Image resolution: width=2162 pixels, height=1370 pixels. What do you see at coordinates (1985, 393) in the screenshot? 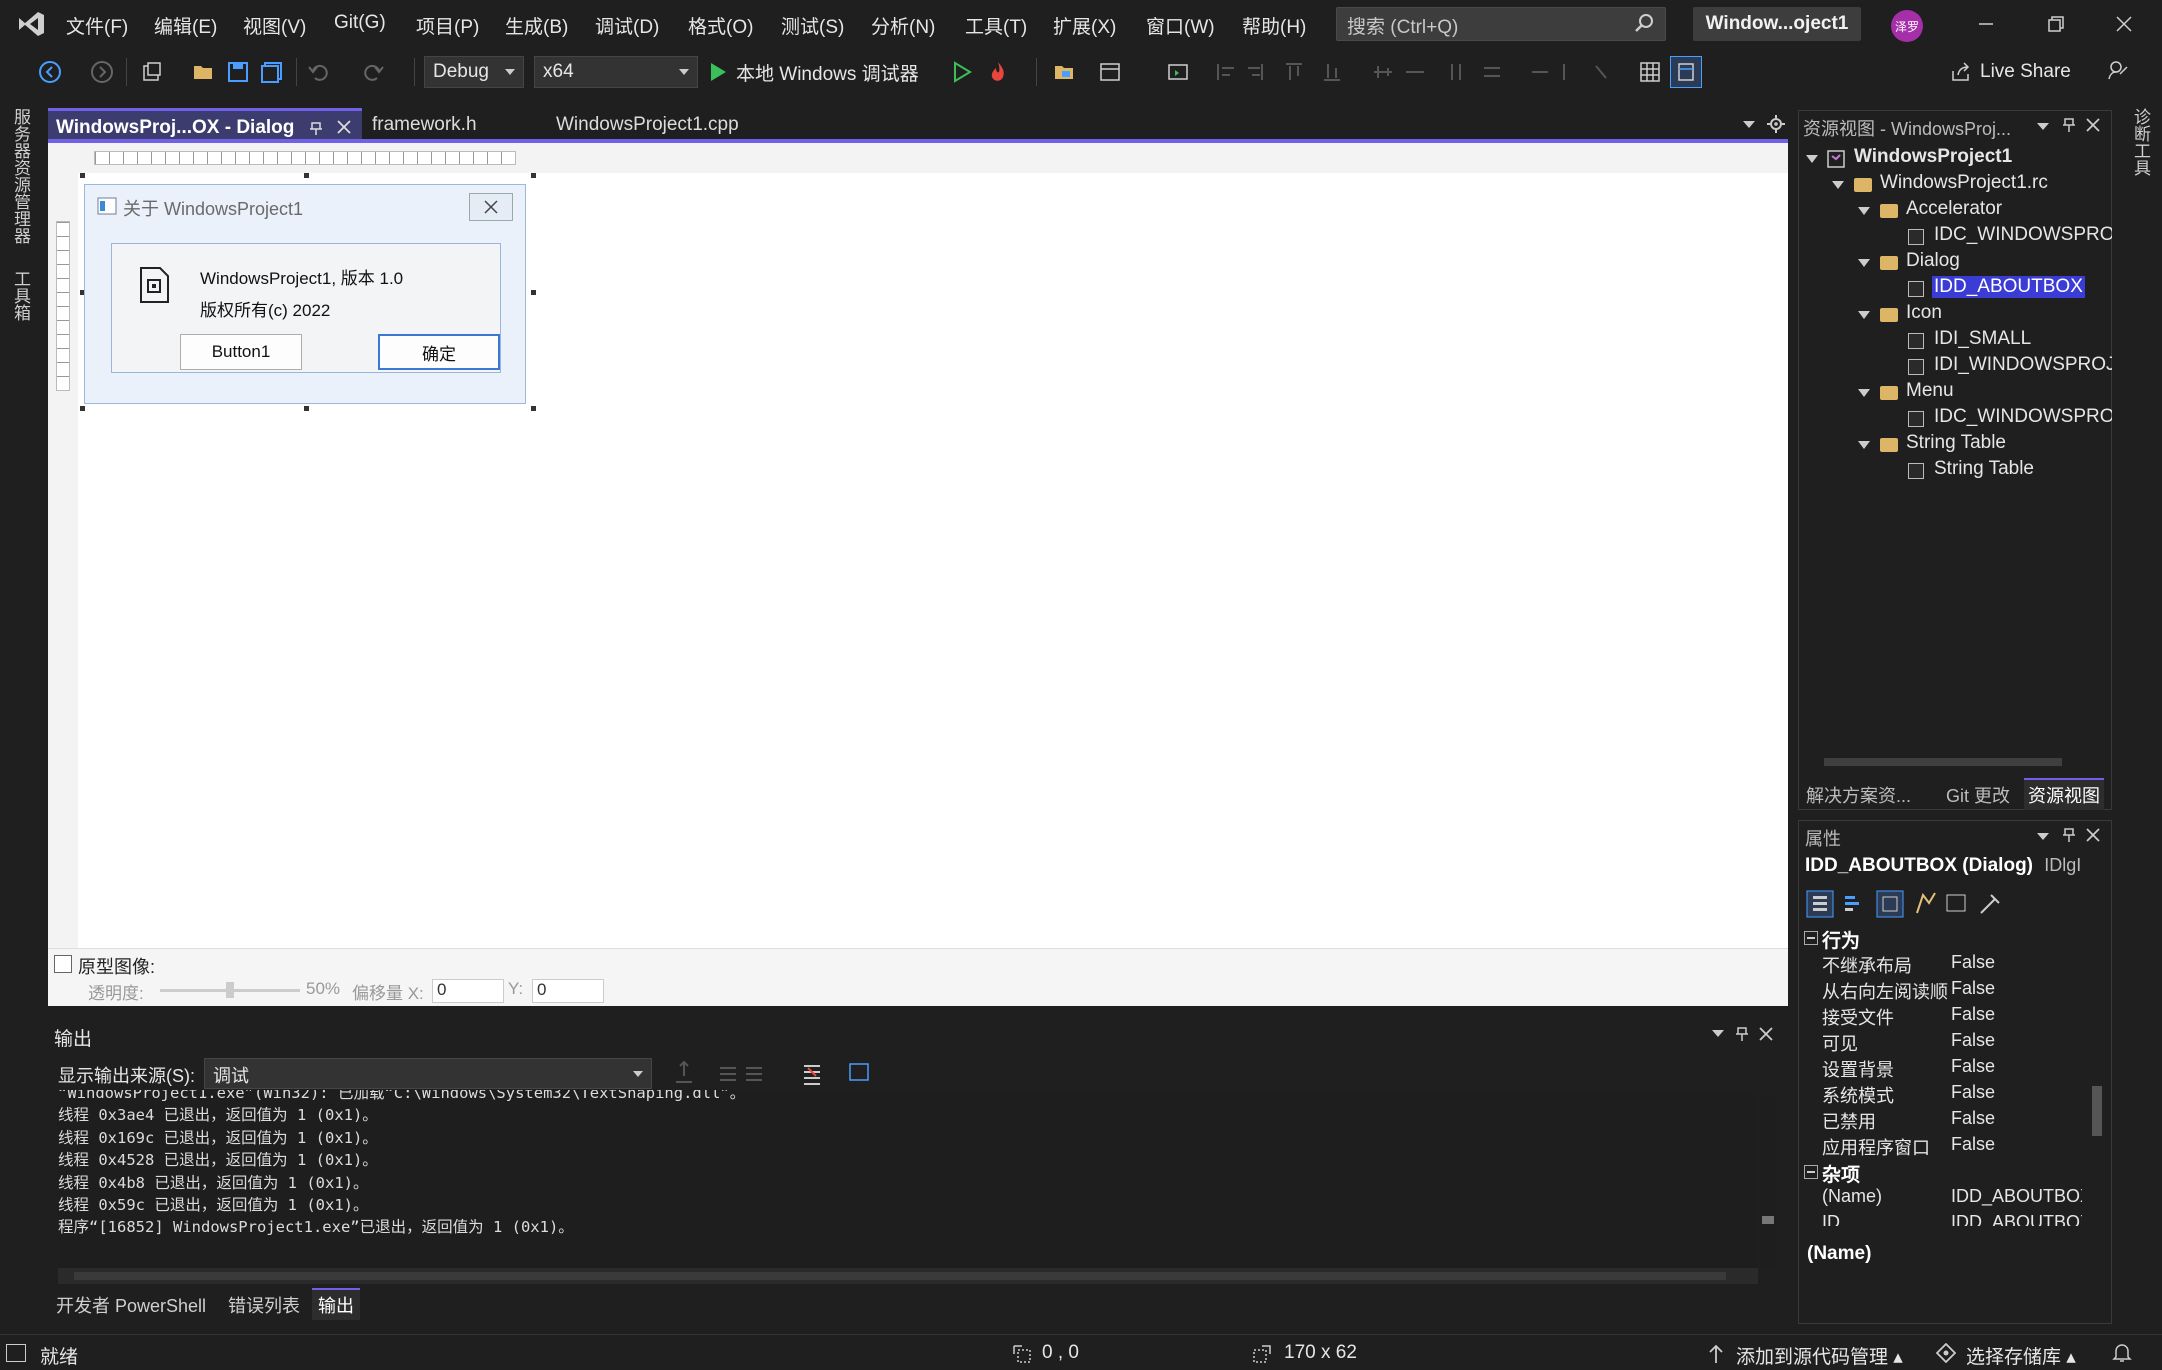
I see `tree-item-menu: Menu` at bounding box center [1985, 393].